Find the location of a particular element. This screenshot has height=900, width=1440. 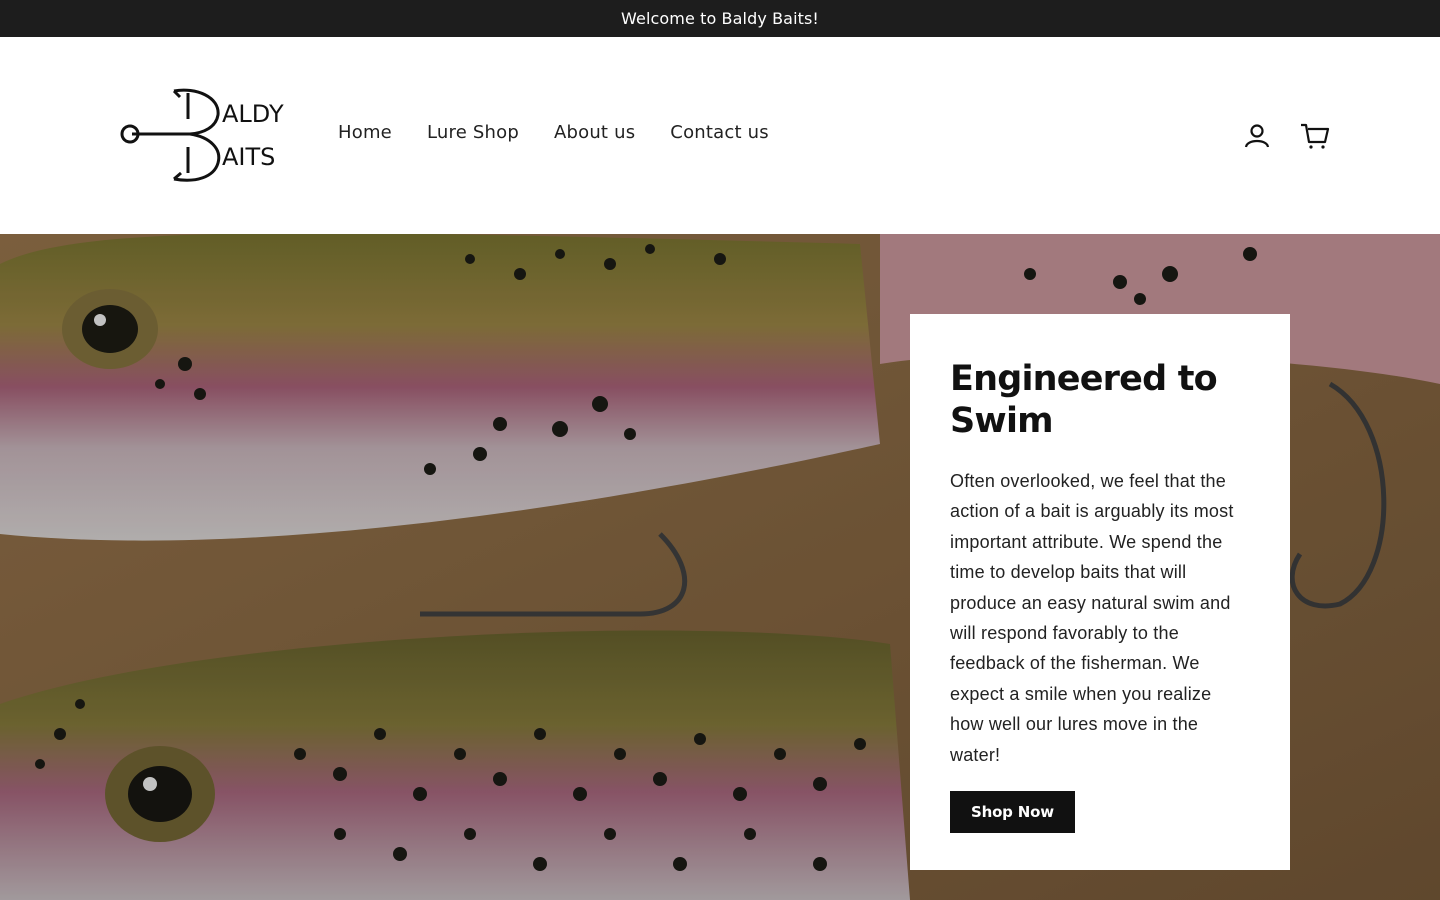

site-logo: ALDY AITS is located at coordinates (203, 136).